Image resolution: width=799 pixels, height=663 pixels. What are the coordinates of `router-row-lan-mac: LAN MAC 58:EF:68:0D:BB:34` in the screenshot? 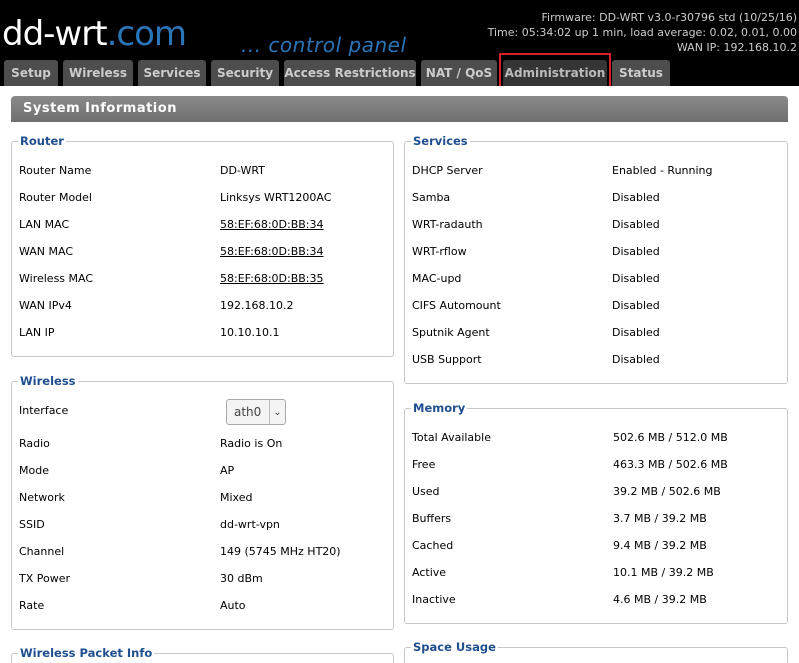 It's located at (203, 226).